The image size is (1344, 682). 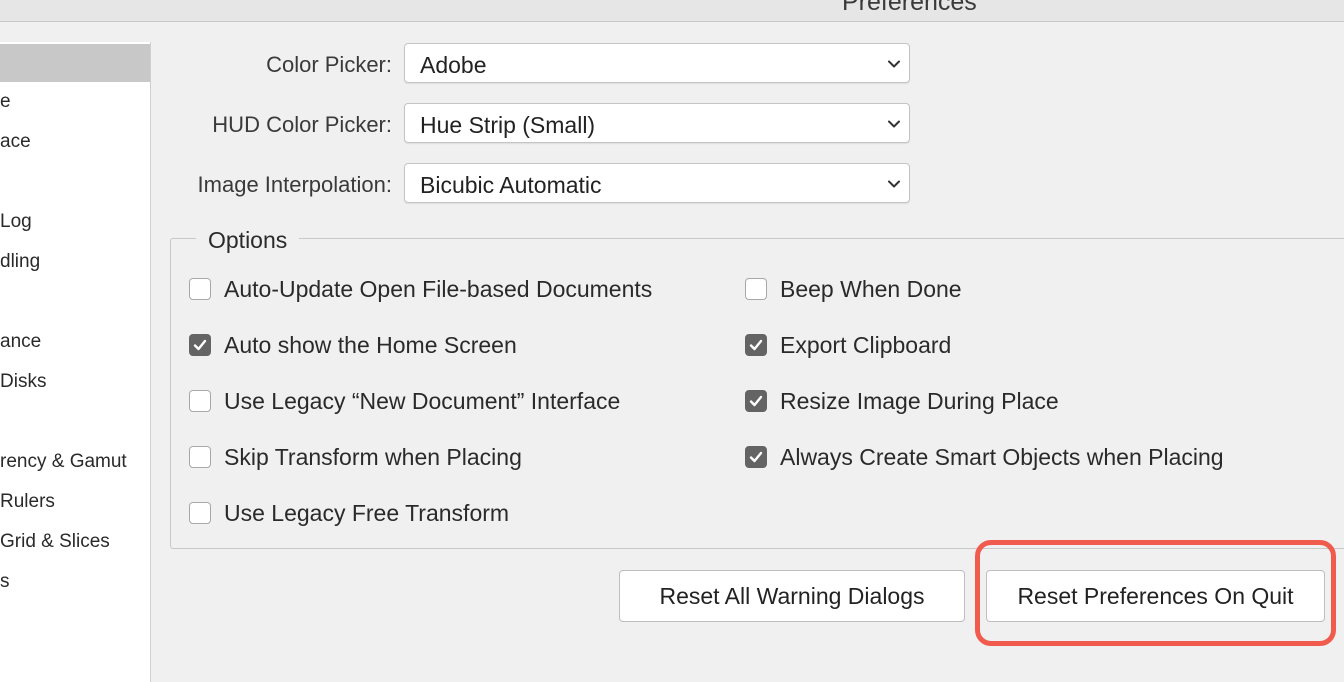 I want to click on sidebar-item: Rulers, so click(x=27, y=502).